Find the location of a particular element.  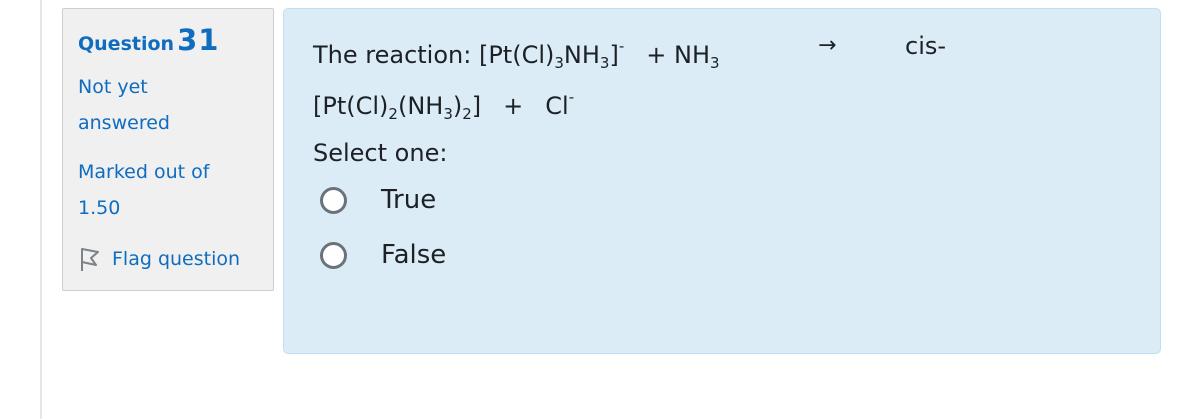

qt-line2a: [Pt(Cl) is located at coordinates (351, 106).